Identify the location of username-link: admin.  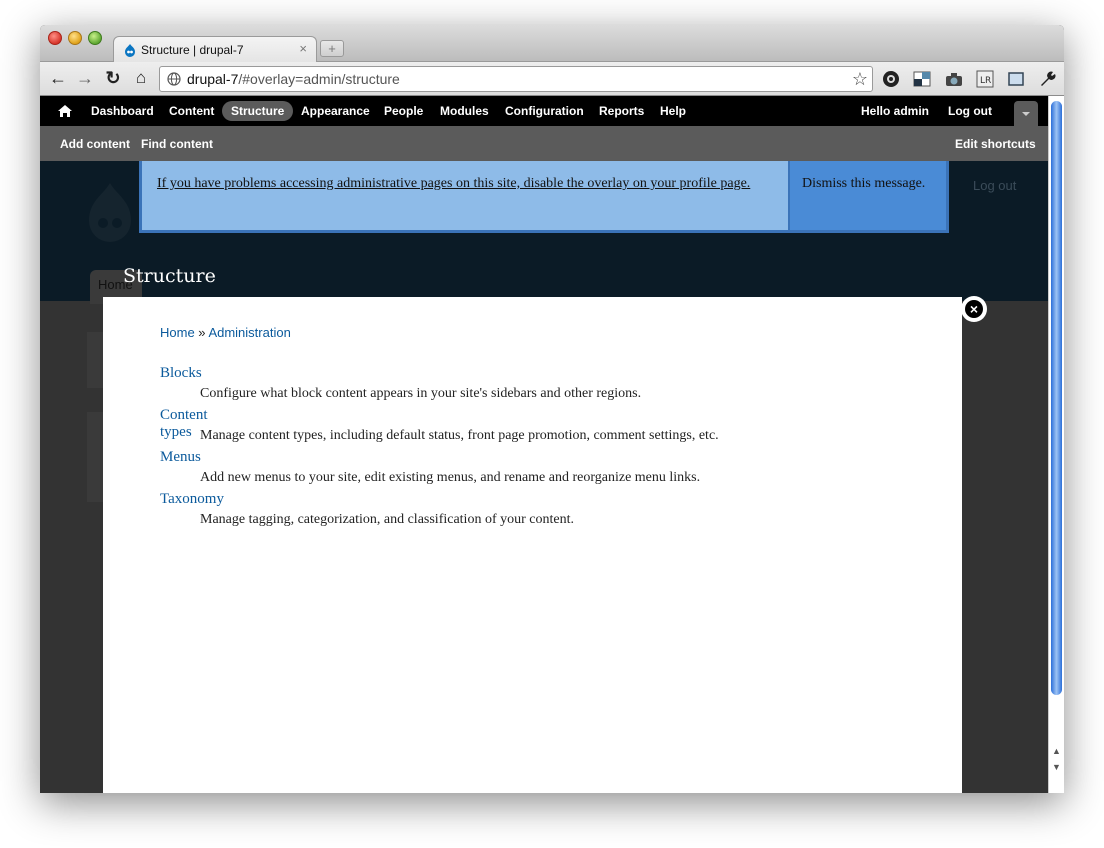
(911, 111).